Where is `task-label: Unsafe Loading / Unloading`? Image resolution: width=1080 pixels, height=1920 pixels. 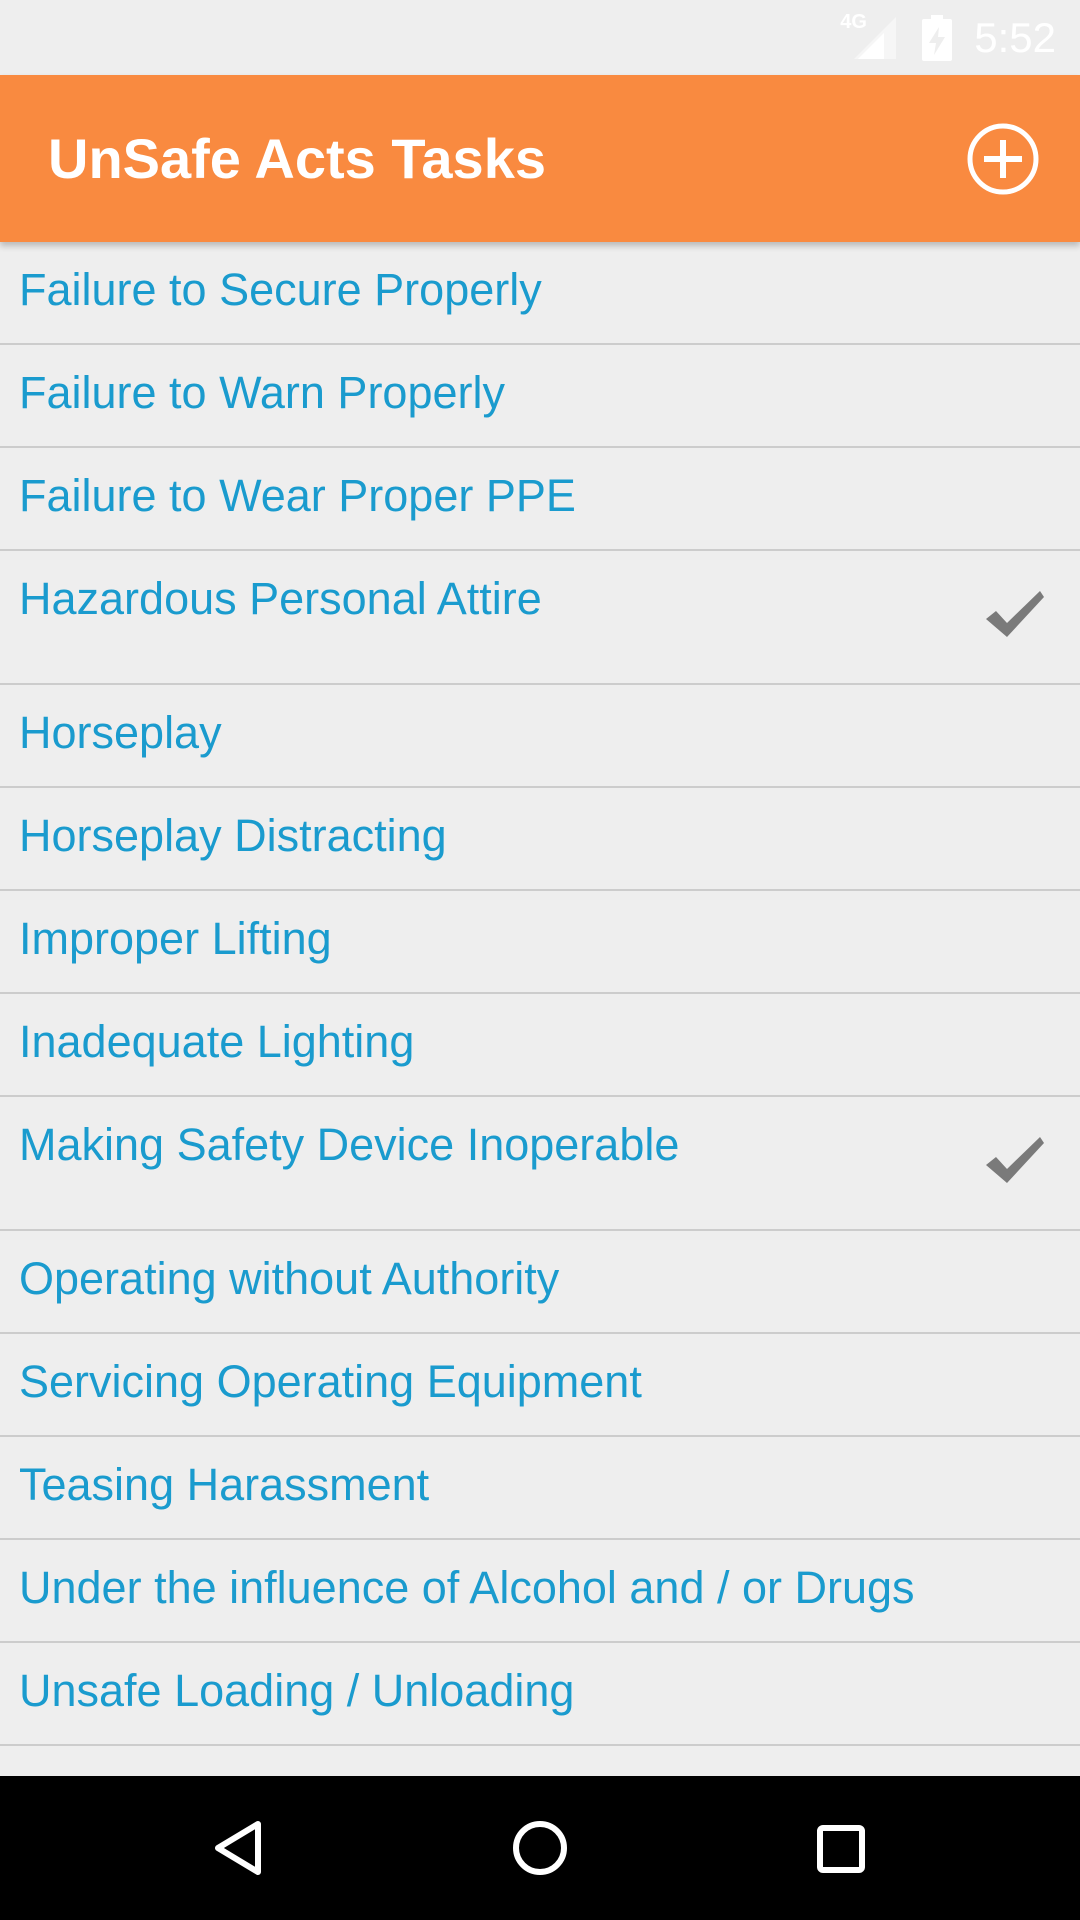 task-label: Unsafe Loading / Unloading is located at coordinates (297, 1690).